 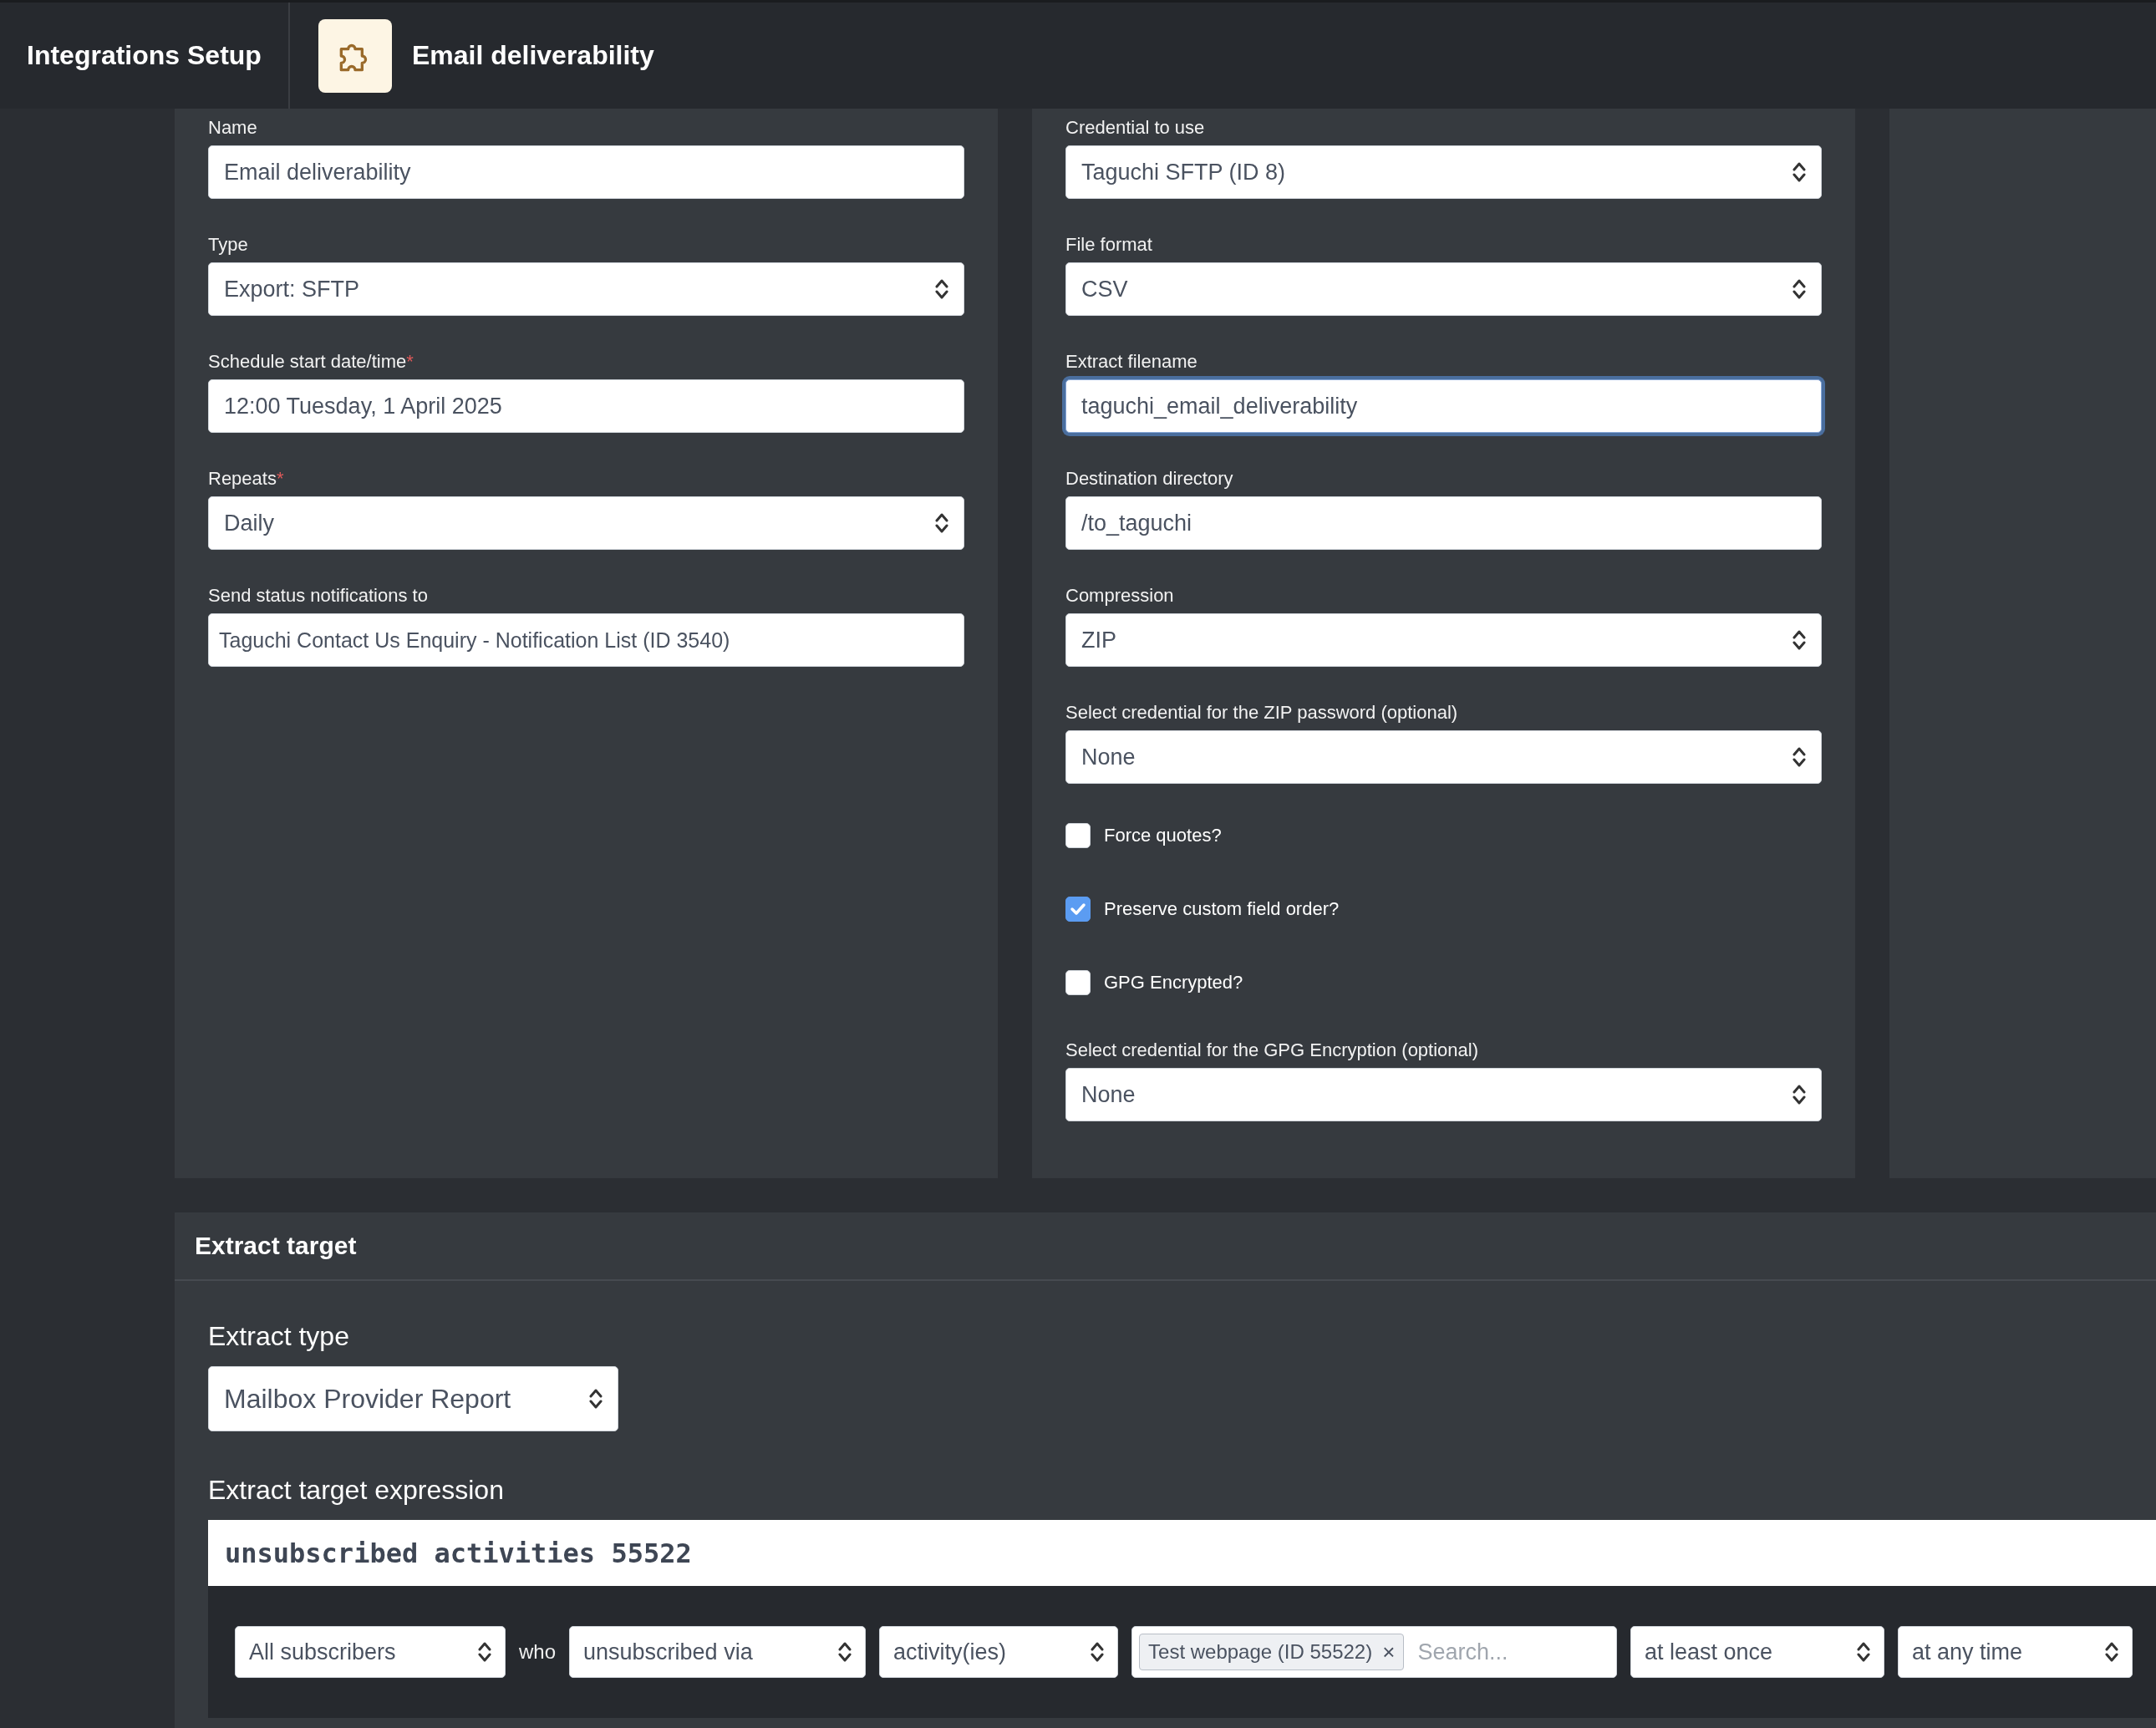 I want to click on select-dropdown: activity(ies), so click(x=999, y=1652).